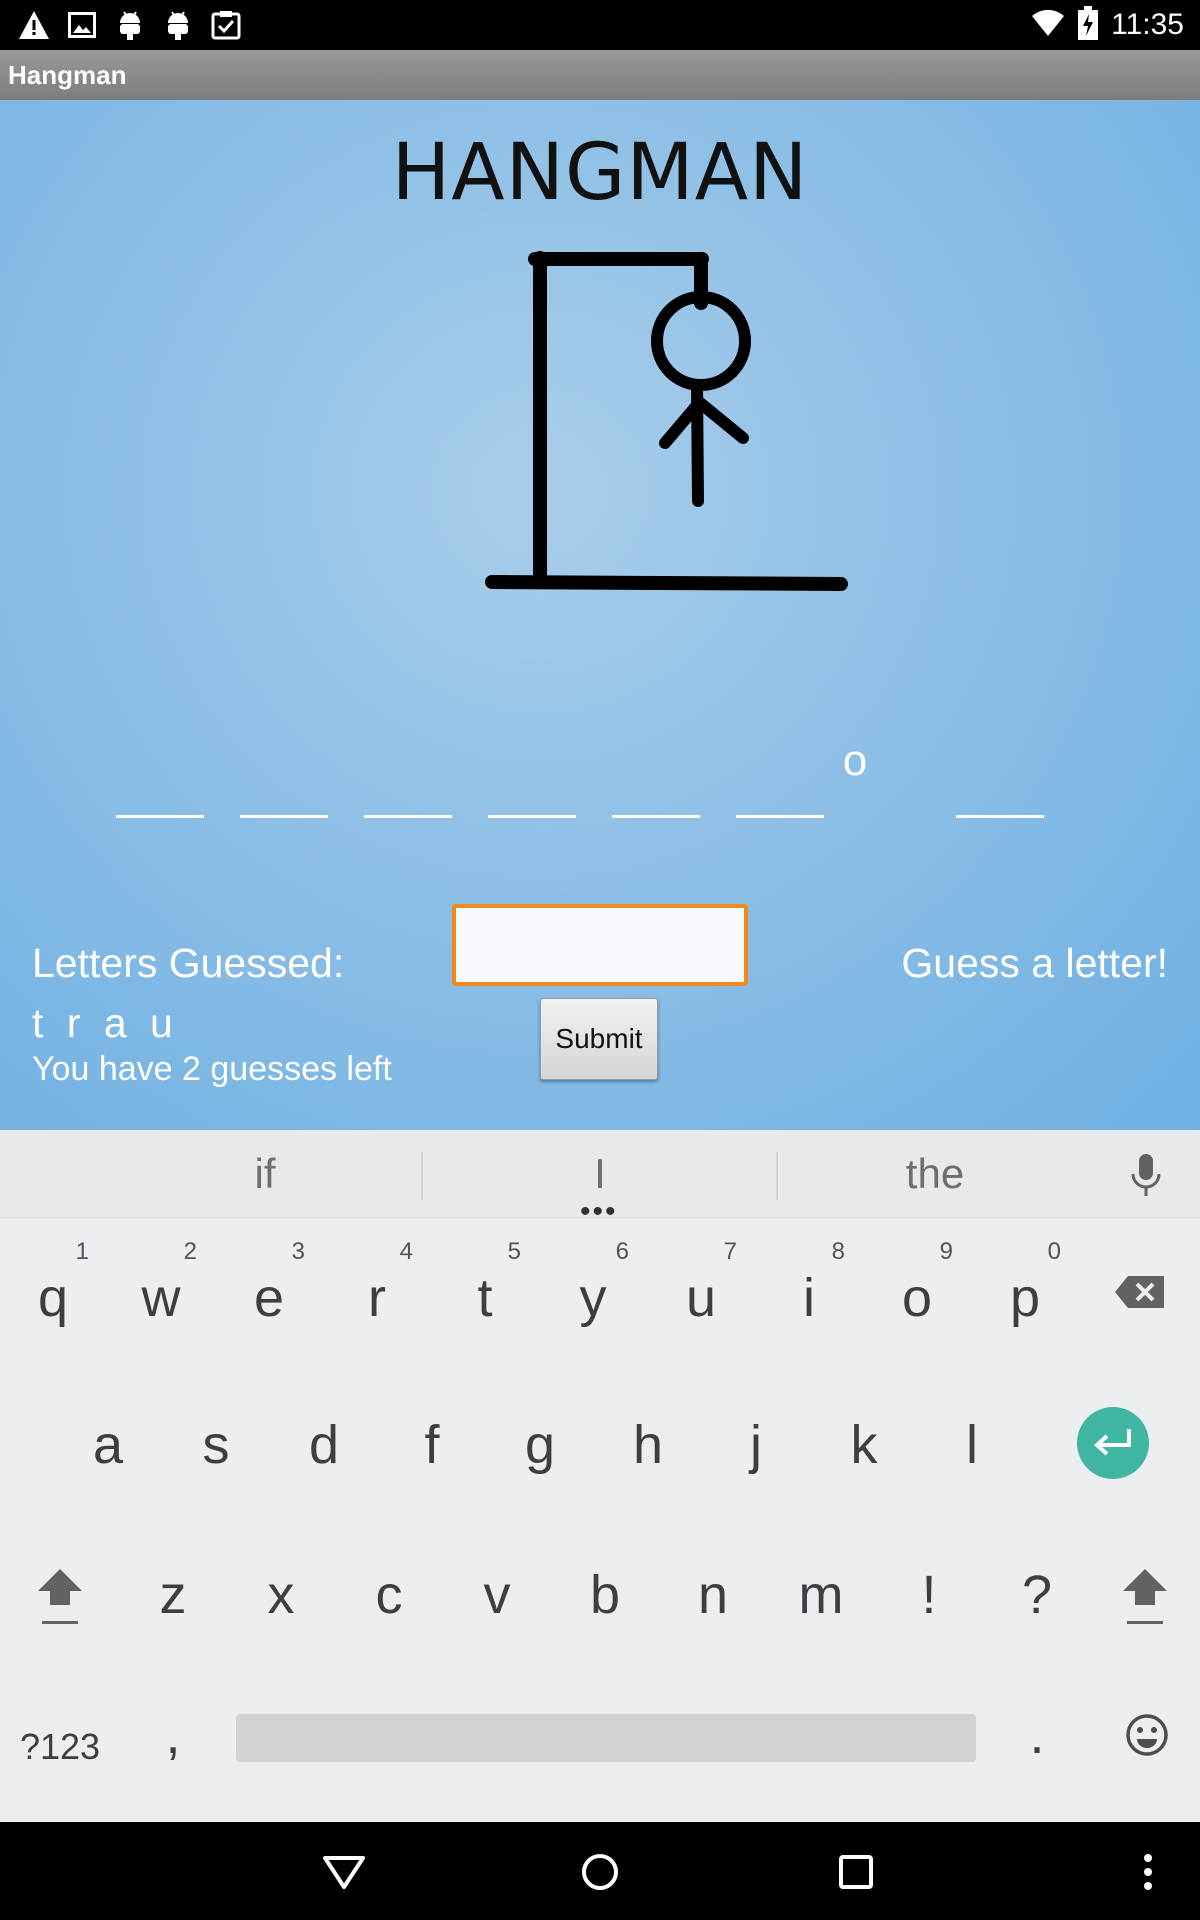 Image resolution: width=1200 pixels, height=1920 pixels. Describe the element at coordinates (1025, 1285) in the screenshot. I see `key-p: 0p` at that location.